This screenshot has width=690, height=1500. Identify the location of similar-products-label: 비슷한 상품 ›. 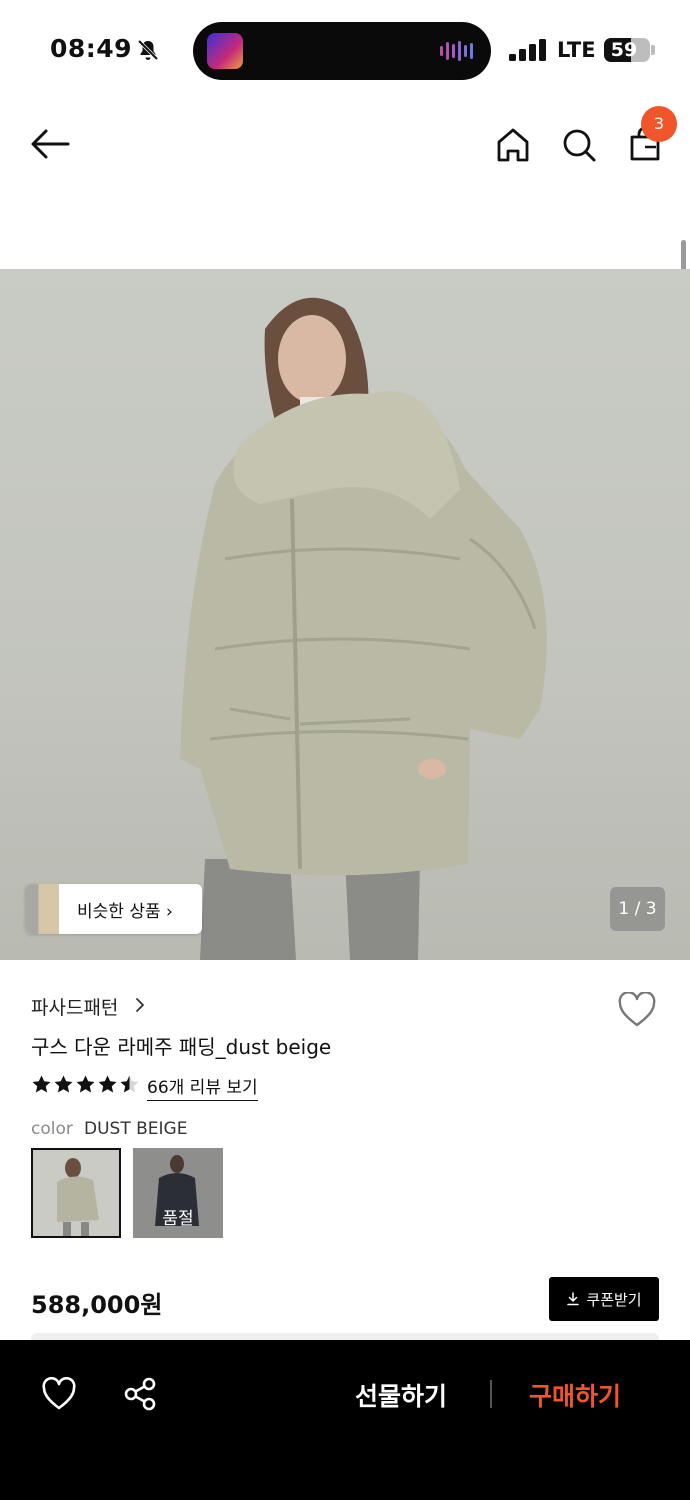
(125, 912).